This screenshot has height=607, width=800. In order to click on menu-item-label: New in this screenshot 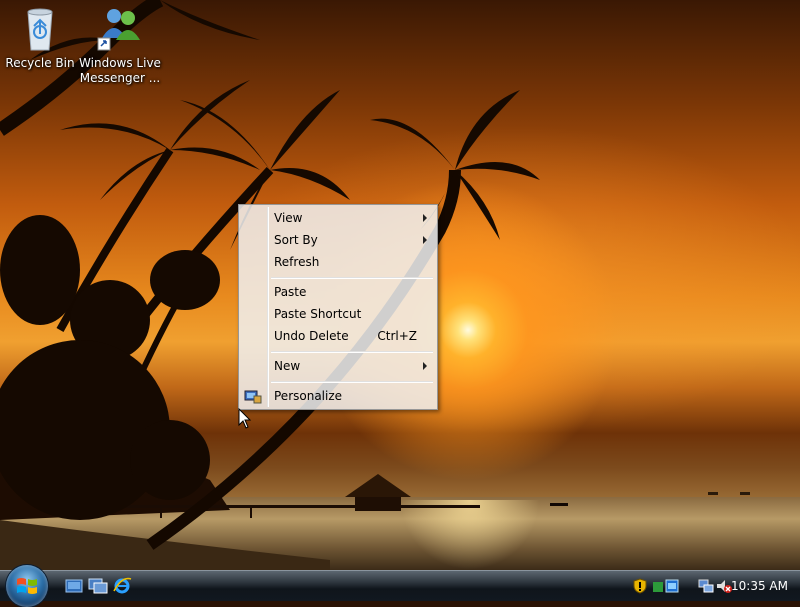, I will do `click(287, 366)`.